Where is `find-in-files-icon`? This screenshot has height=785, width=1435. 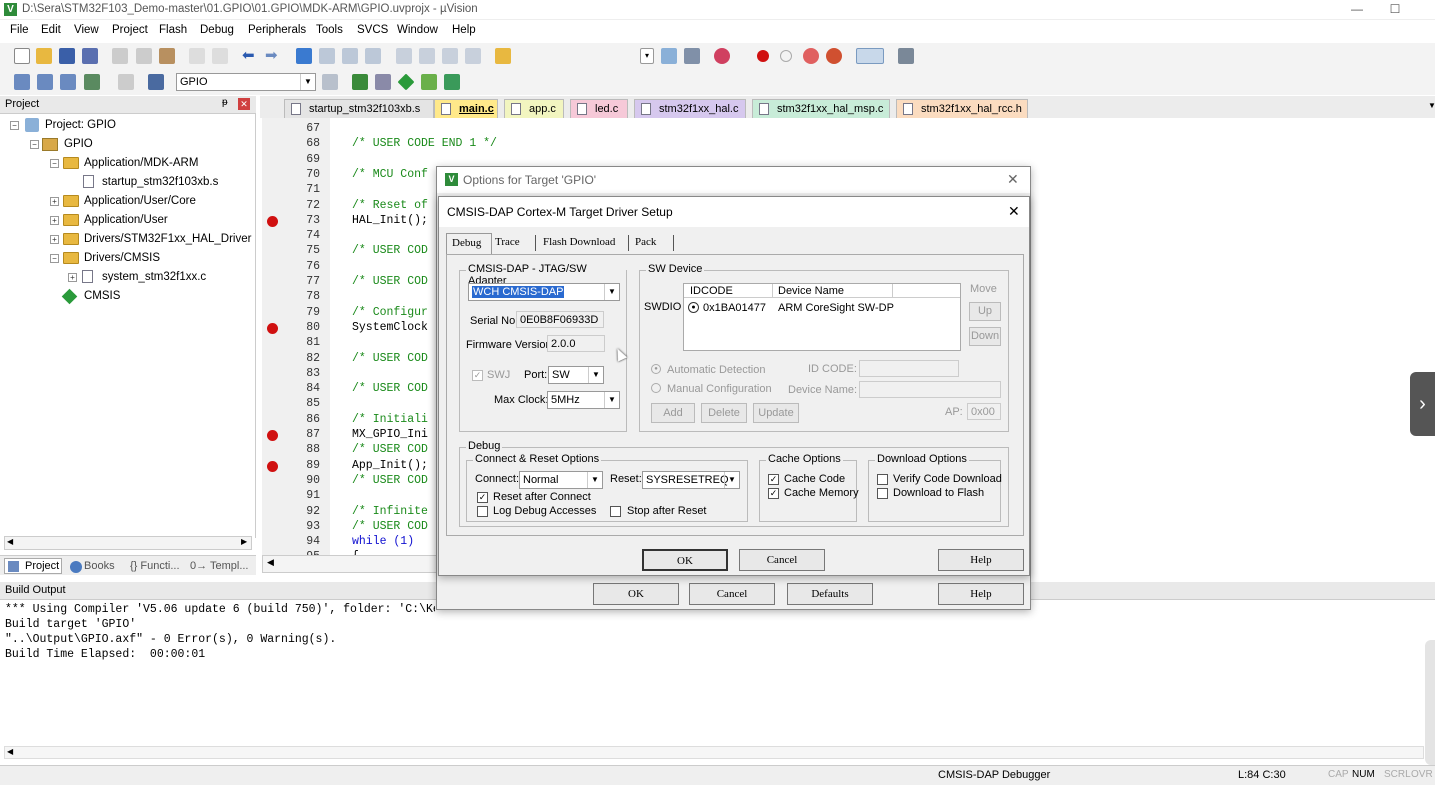 find-in-files-icon is located at coordinates (503, 56).